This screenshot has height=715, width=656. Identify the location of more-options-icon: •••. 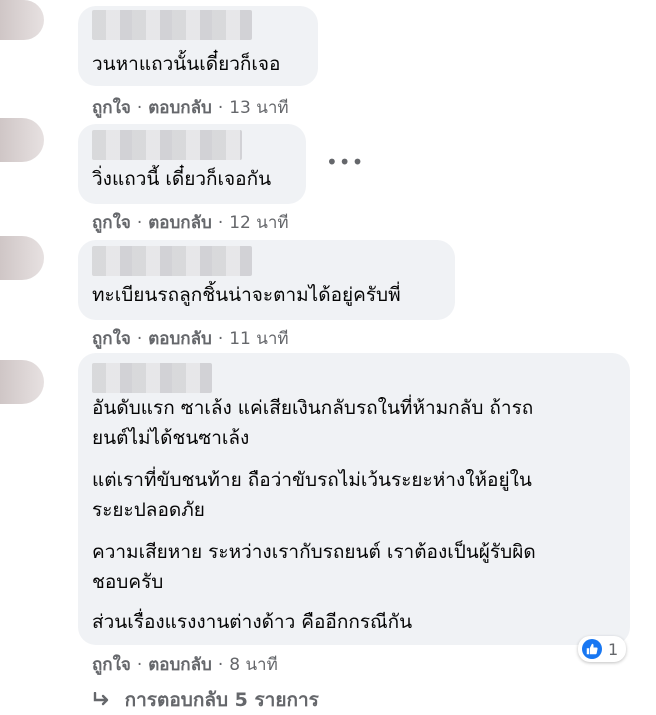
(345, 162).